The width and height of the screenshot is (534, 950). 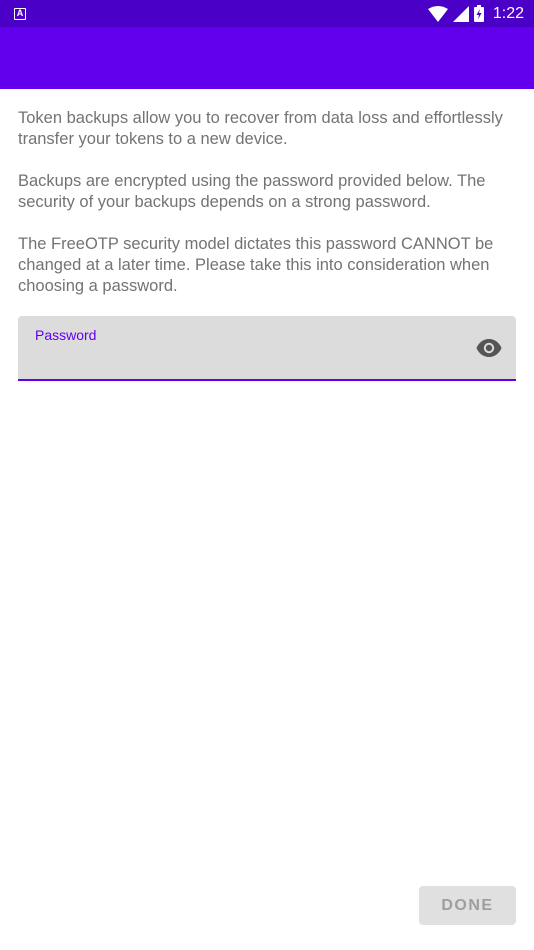 I want to click on wifi-icon, so click(x=437, y=13).